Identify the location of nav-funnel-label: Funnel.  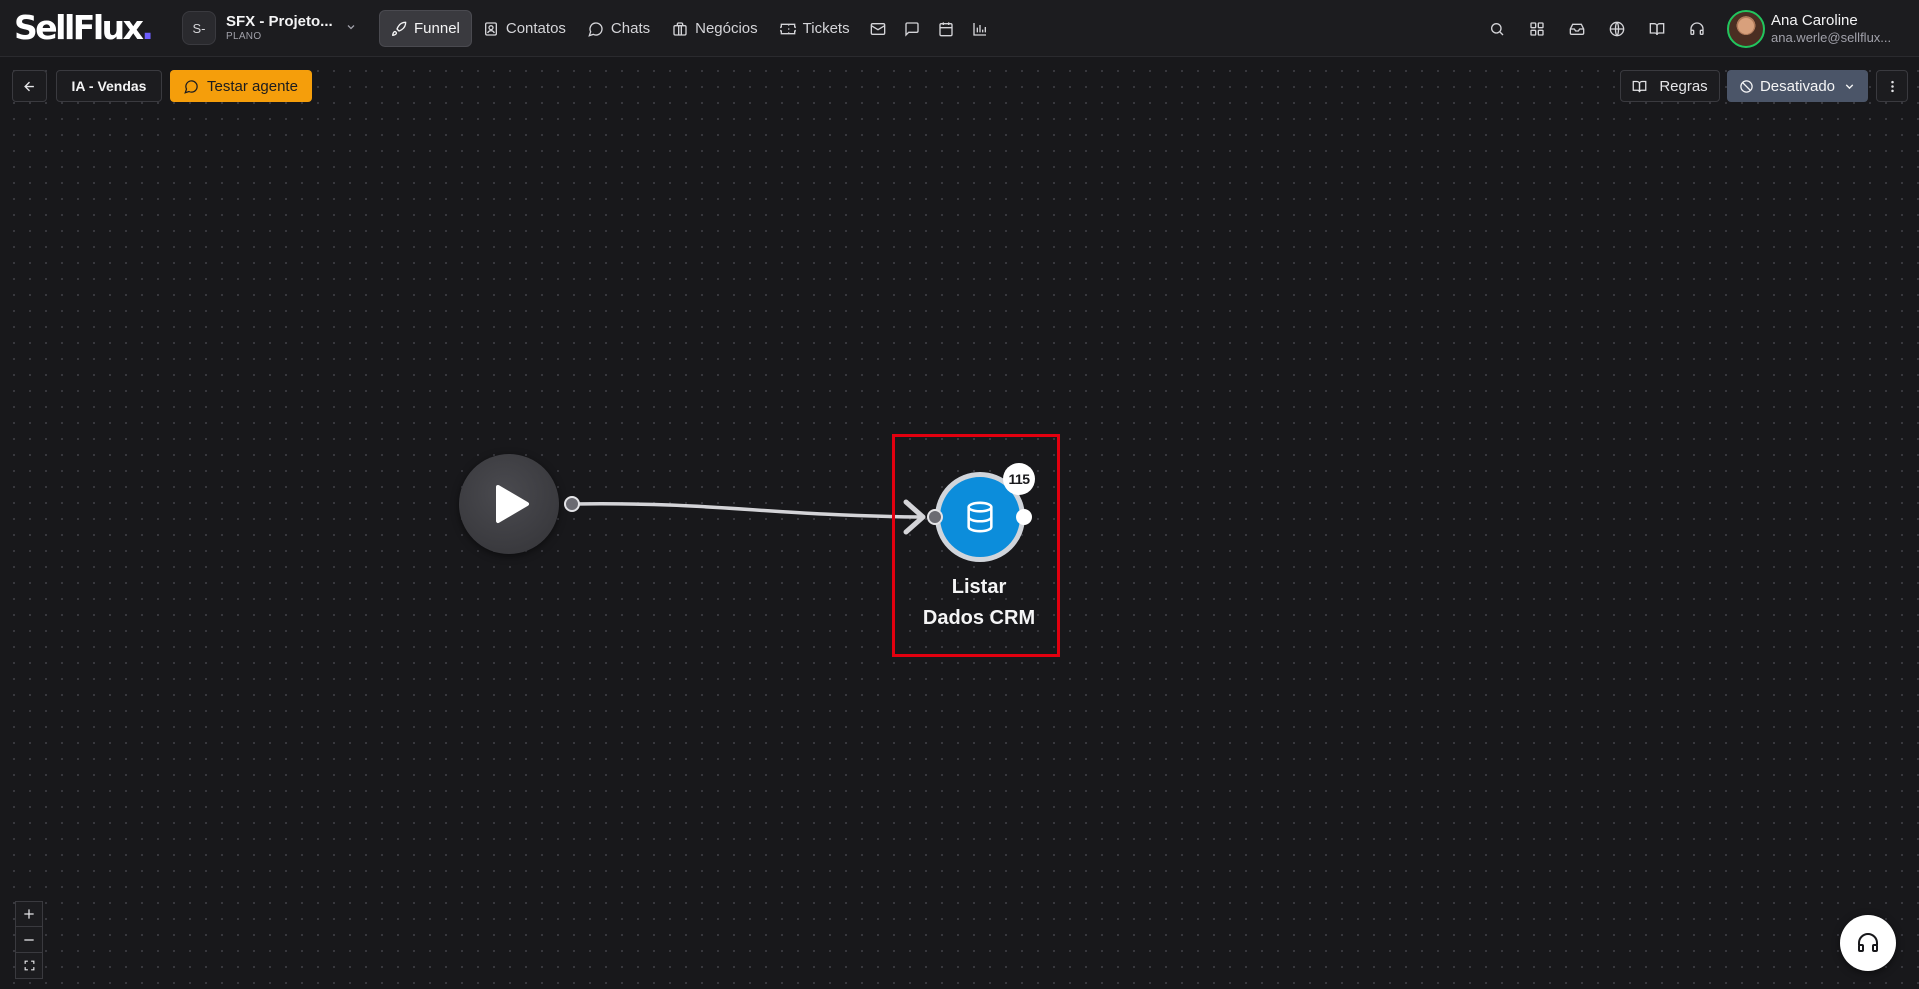
(437, 28).